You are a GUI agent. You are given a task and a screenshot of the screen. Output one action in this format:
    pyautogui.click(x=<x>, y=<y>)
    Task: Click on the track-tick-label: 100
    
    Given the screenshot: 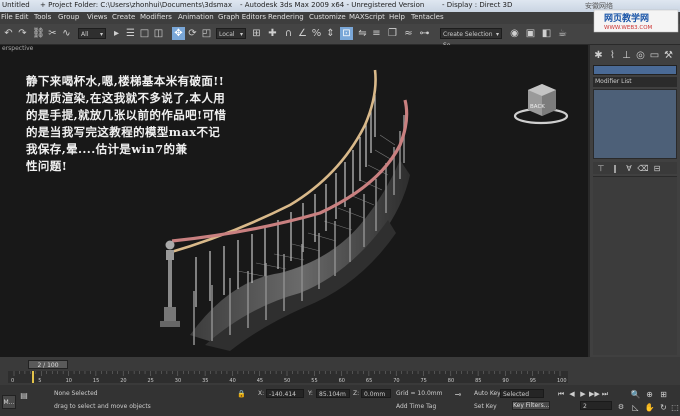 What is the action you would take?
    pyautogui.click(x=562, y=380)
    